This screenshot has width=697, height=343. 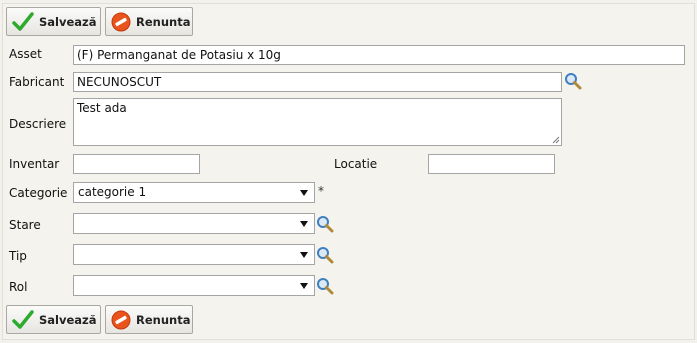 What do you see at coordinates (317, 82) in the screenshot?
I see `fabricant-input: NECUNOSCUT` at bounding box center [317, 82].